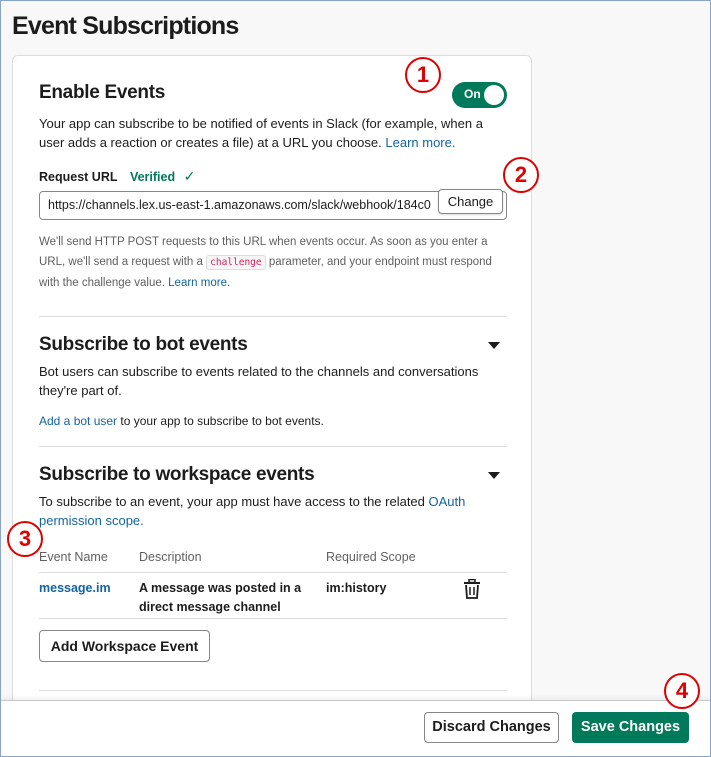 The height and width of the screenshot is (757, 711). I want to click on event-name-link: message.im, so click(75, 588).